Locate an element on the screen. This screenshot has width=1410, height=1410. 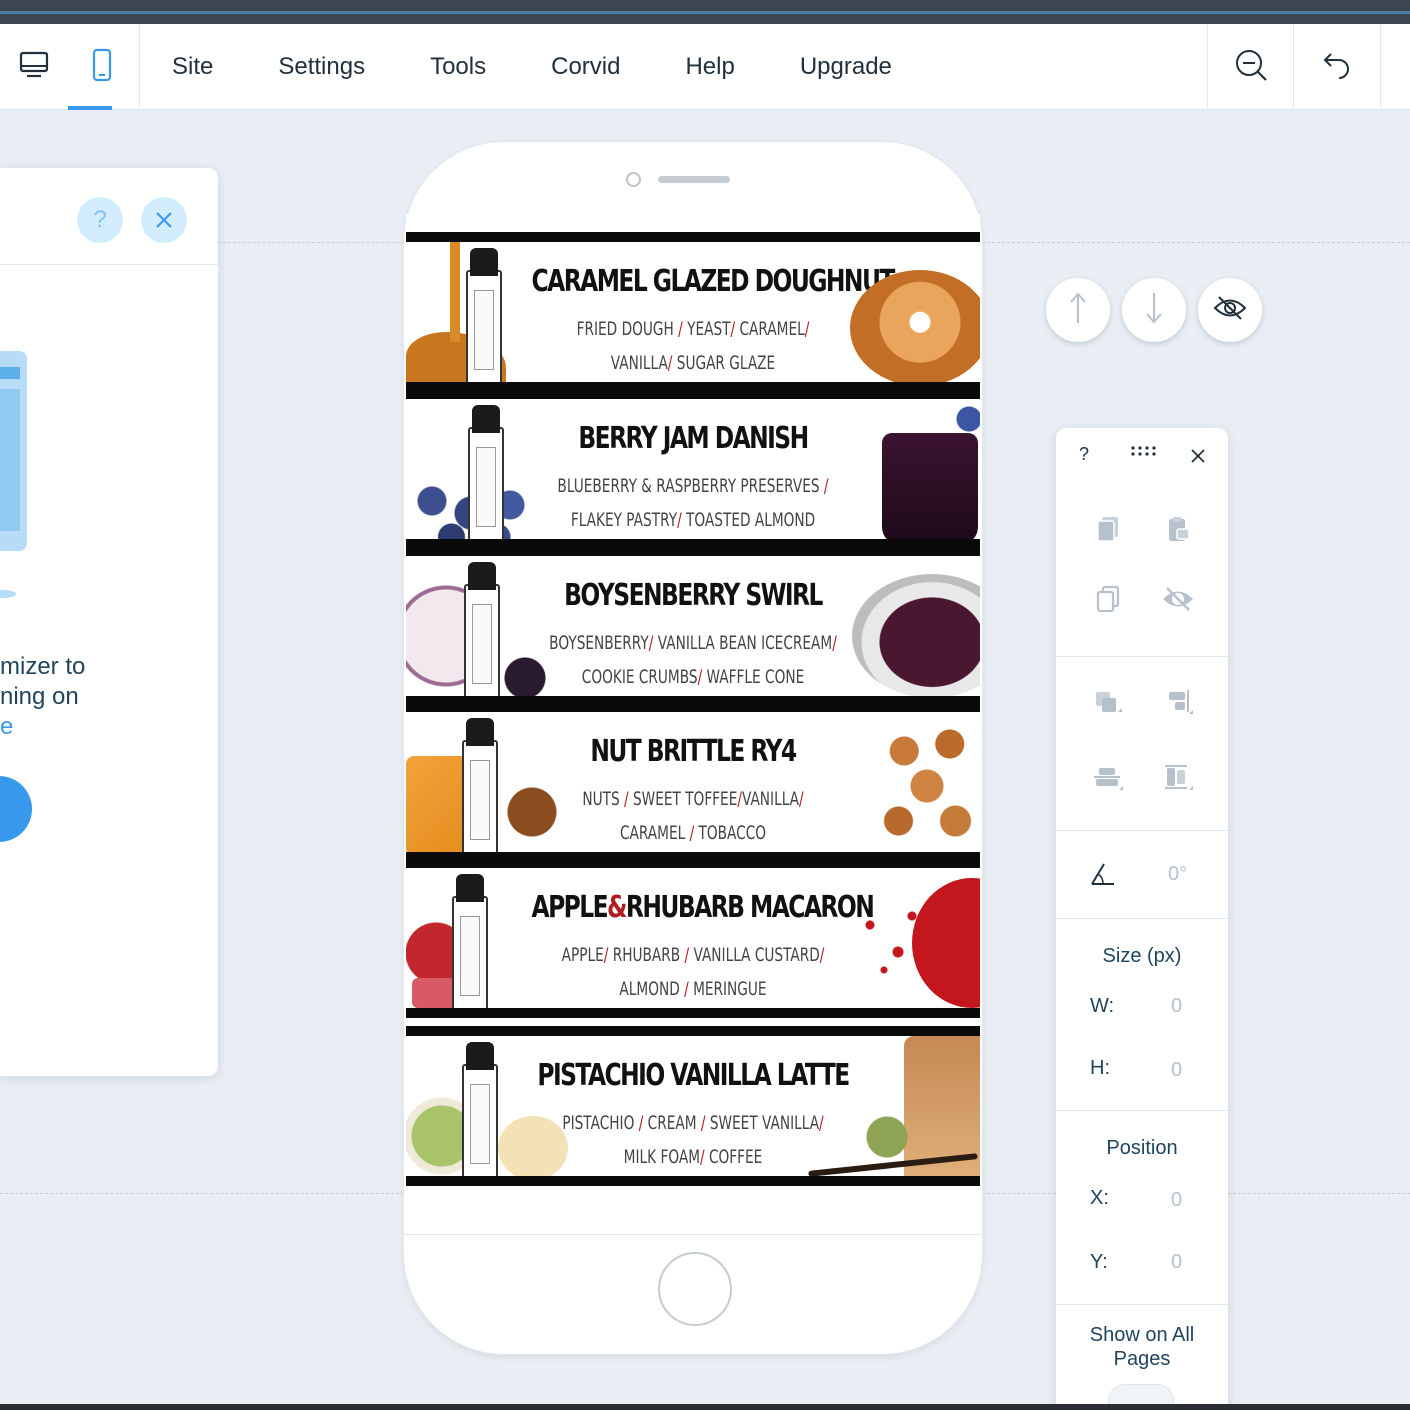
banner-title: PISTACHIO VANILLA LATTE is located at coordinates (693, 1075).